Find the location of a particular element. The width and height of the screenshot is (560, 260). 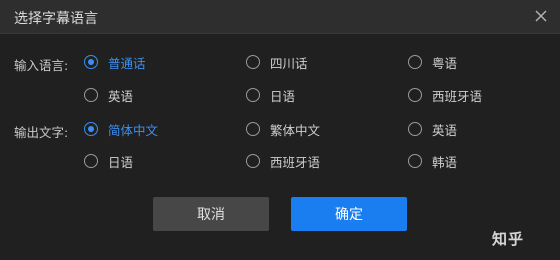

output-text-label: 输出文字: is located at coordinates (41, 132).